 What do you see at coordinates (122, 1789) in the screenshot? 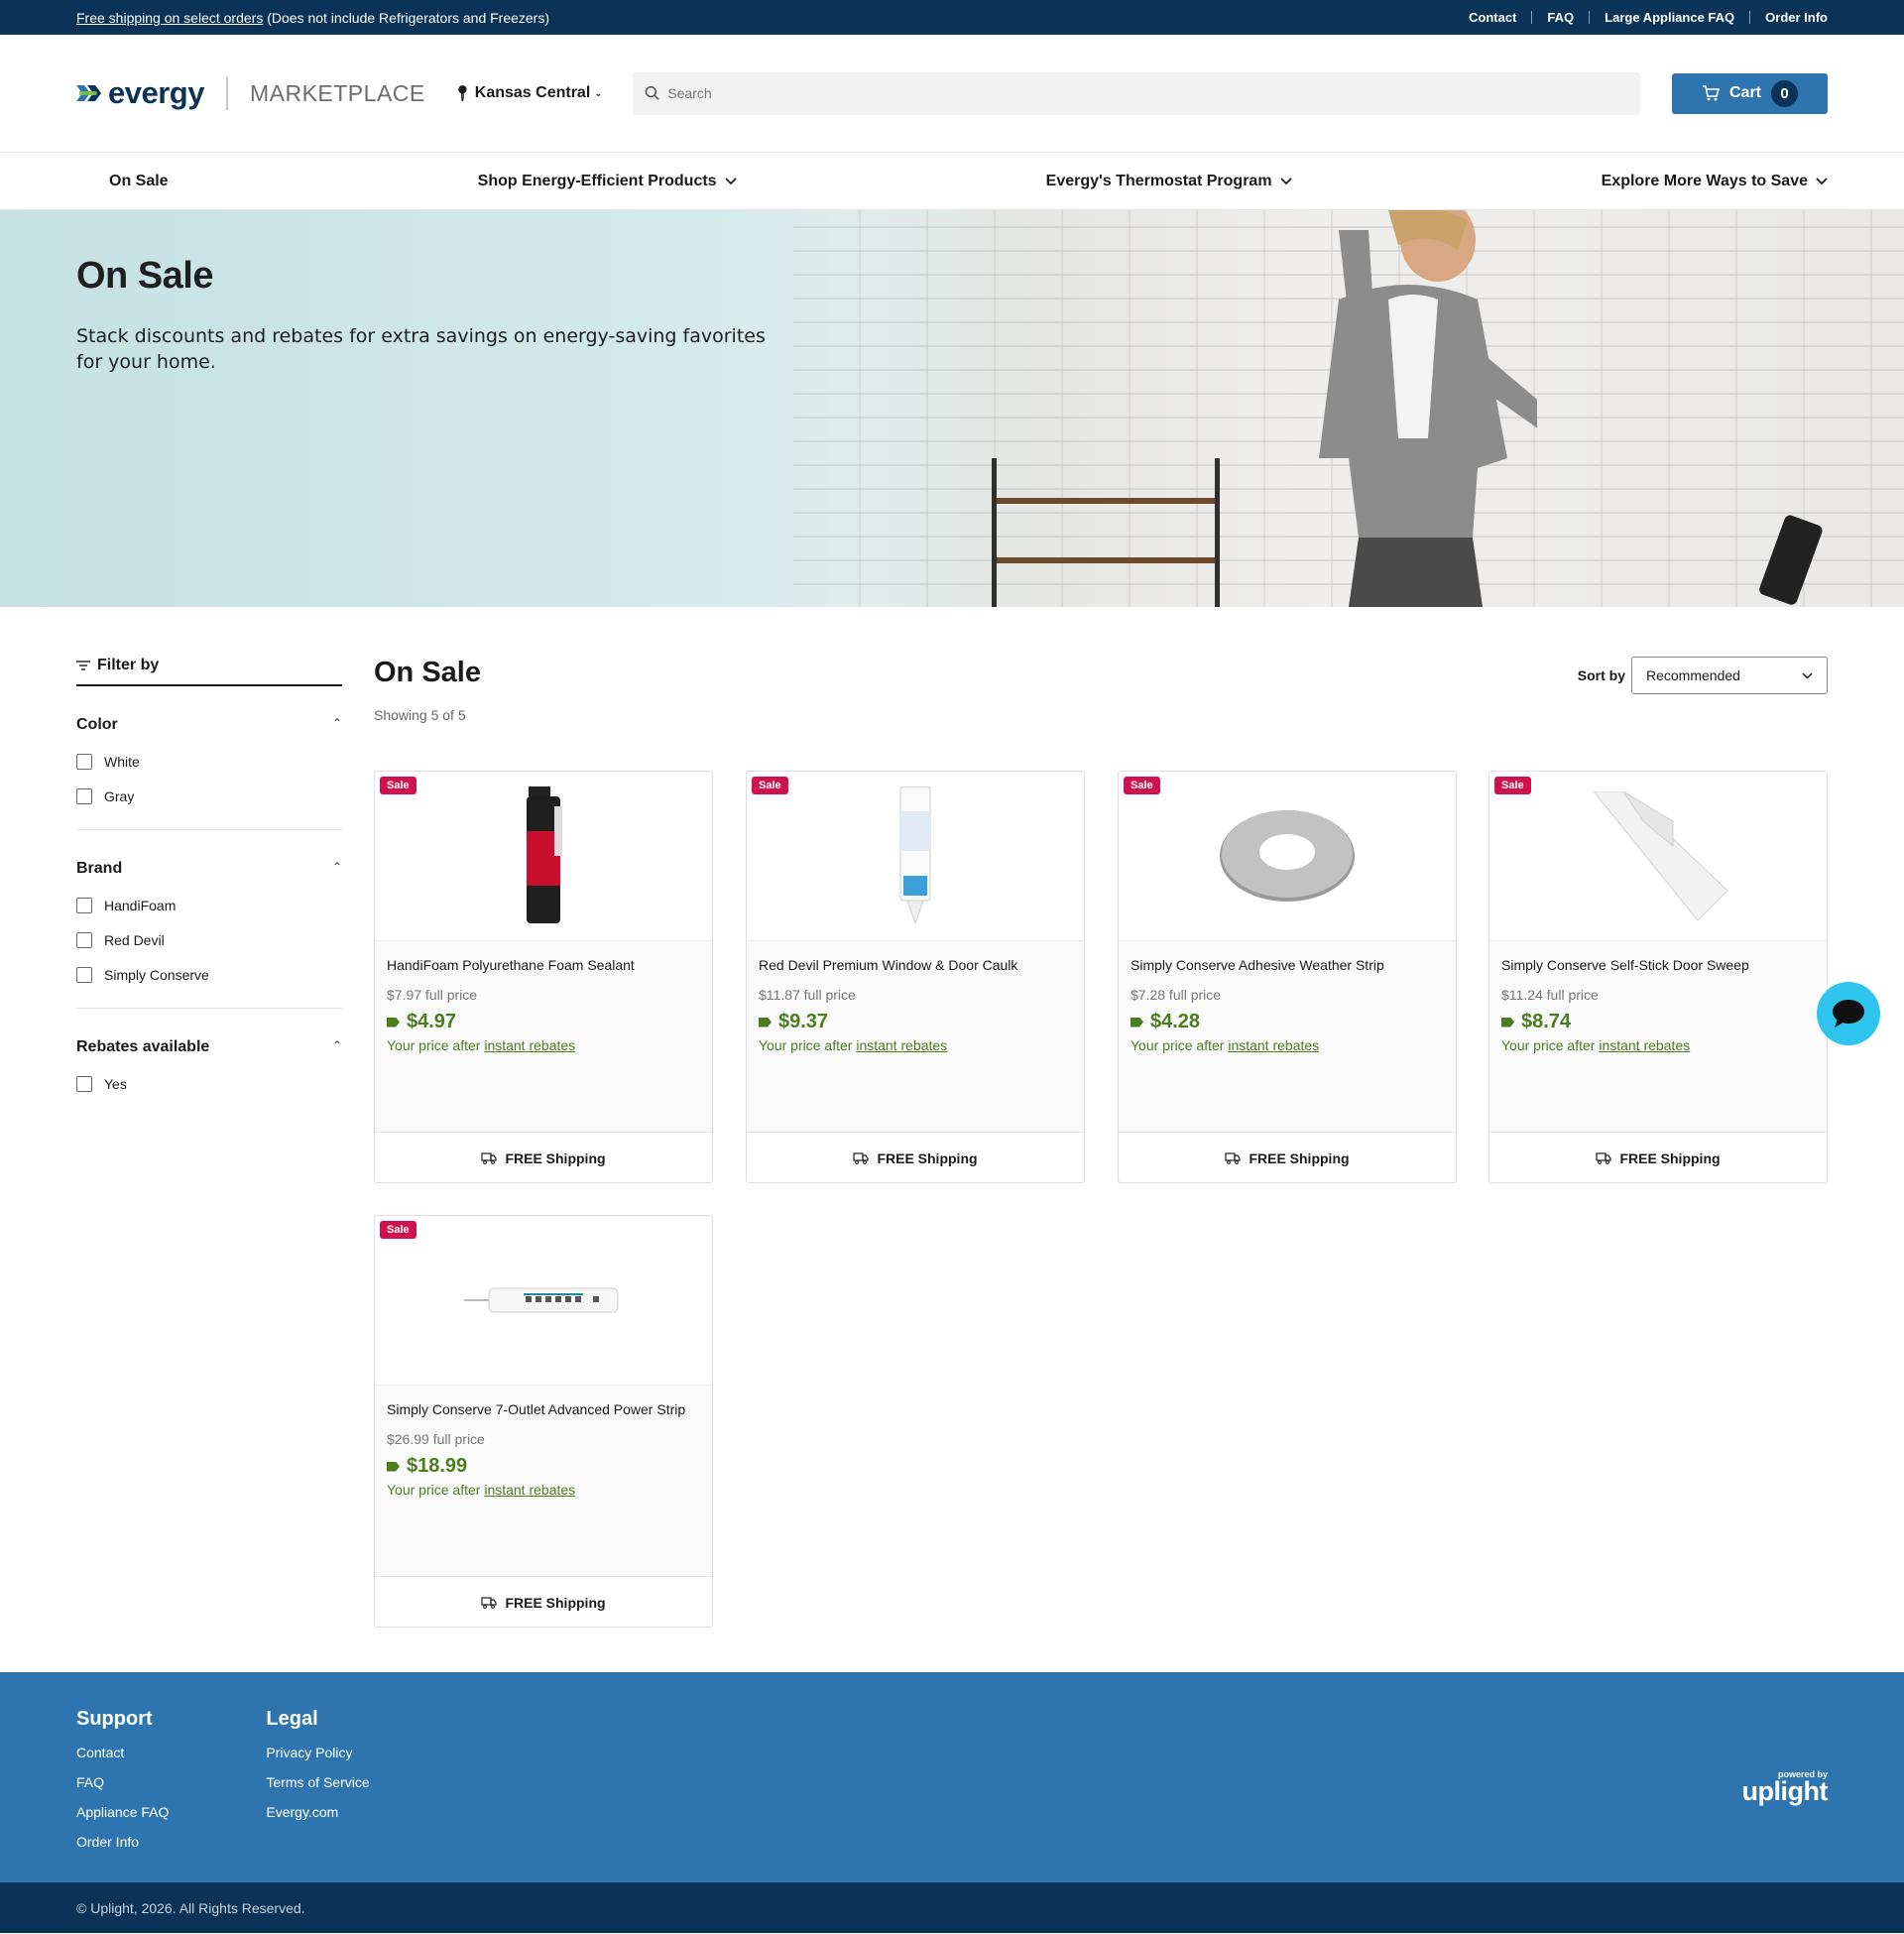
I see `footer-link-faq: FAQ` at bounding box center [122, 1789].